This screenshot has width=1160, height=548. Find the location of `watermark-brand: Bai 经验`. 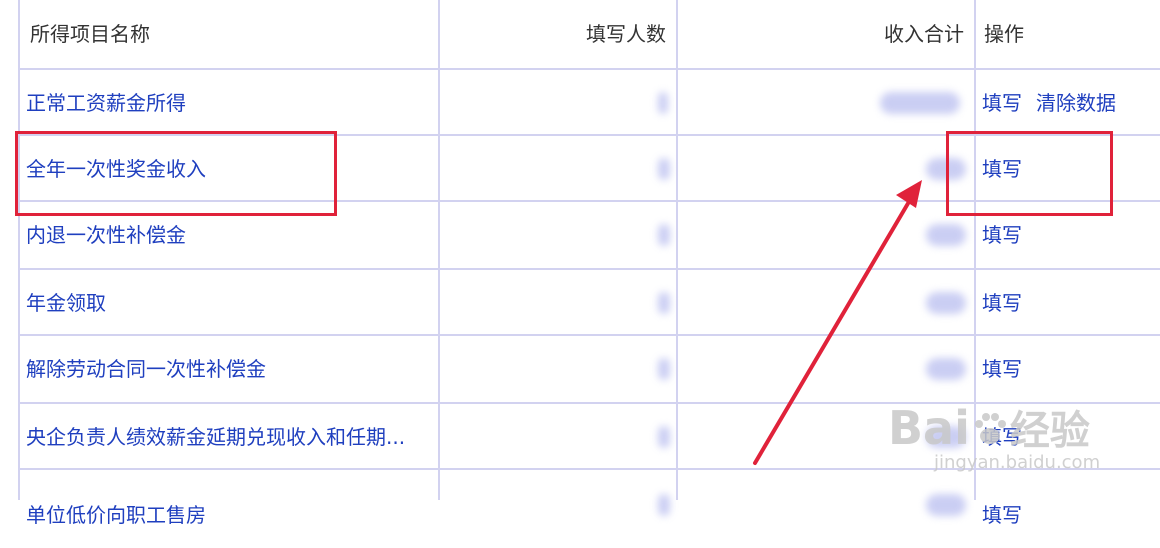

watermark-brand: Bai 经验 is located at coordinates (989, 428).